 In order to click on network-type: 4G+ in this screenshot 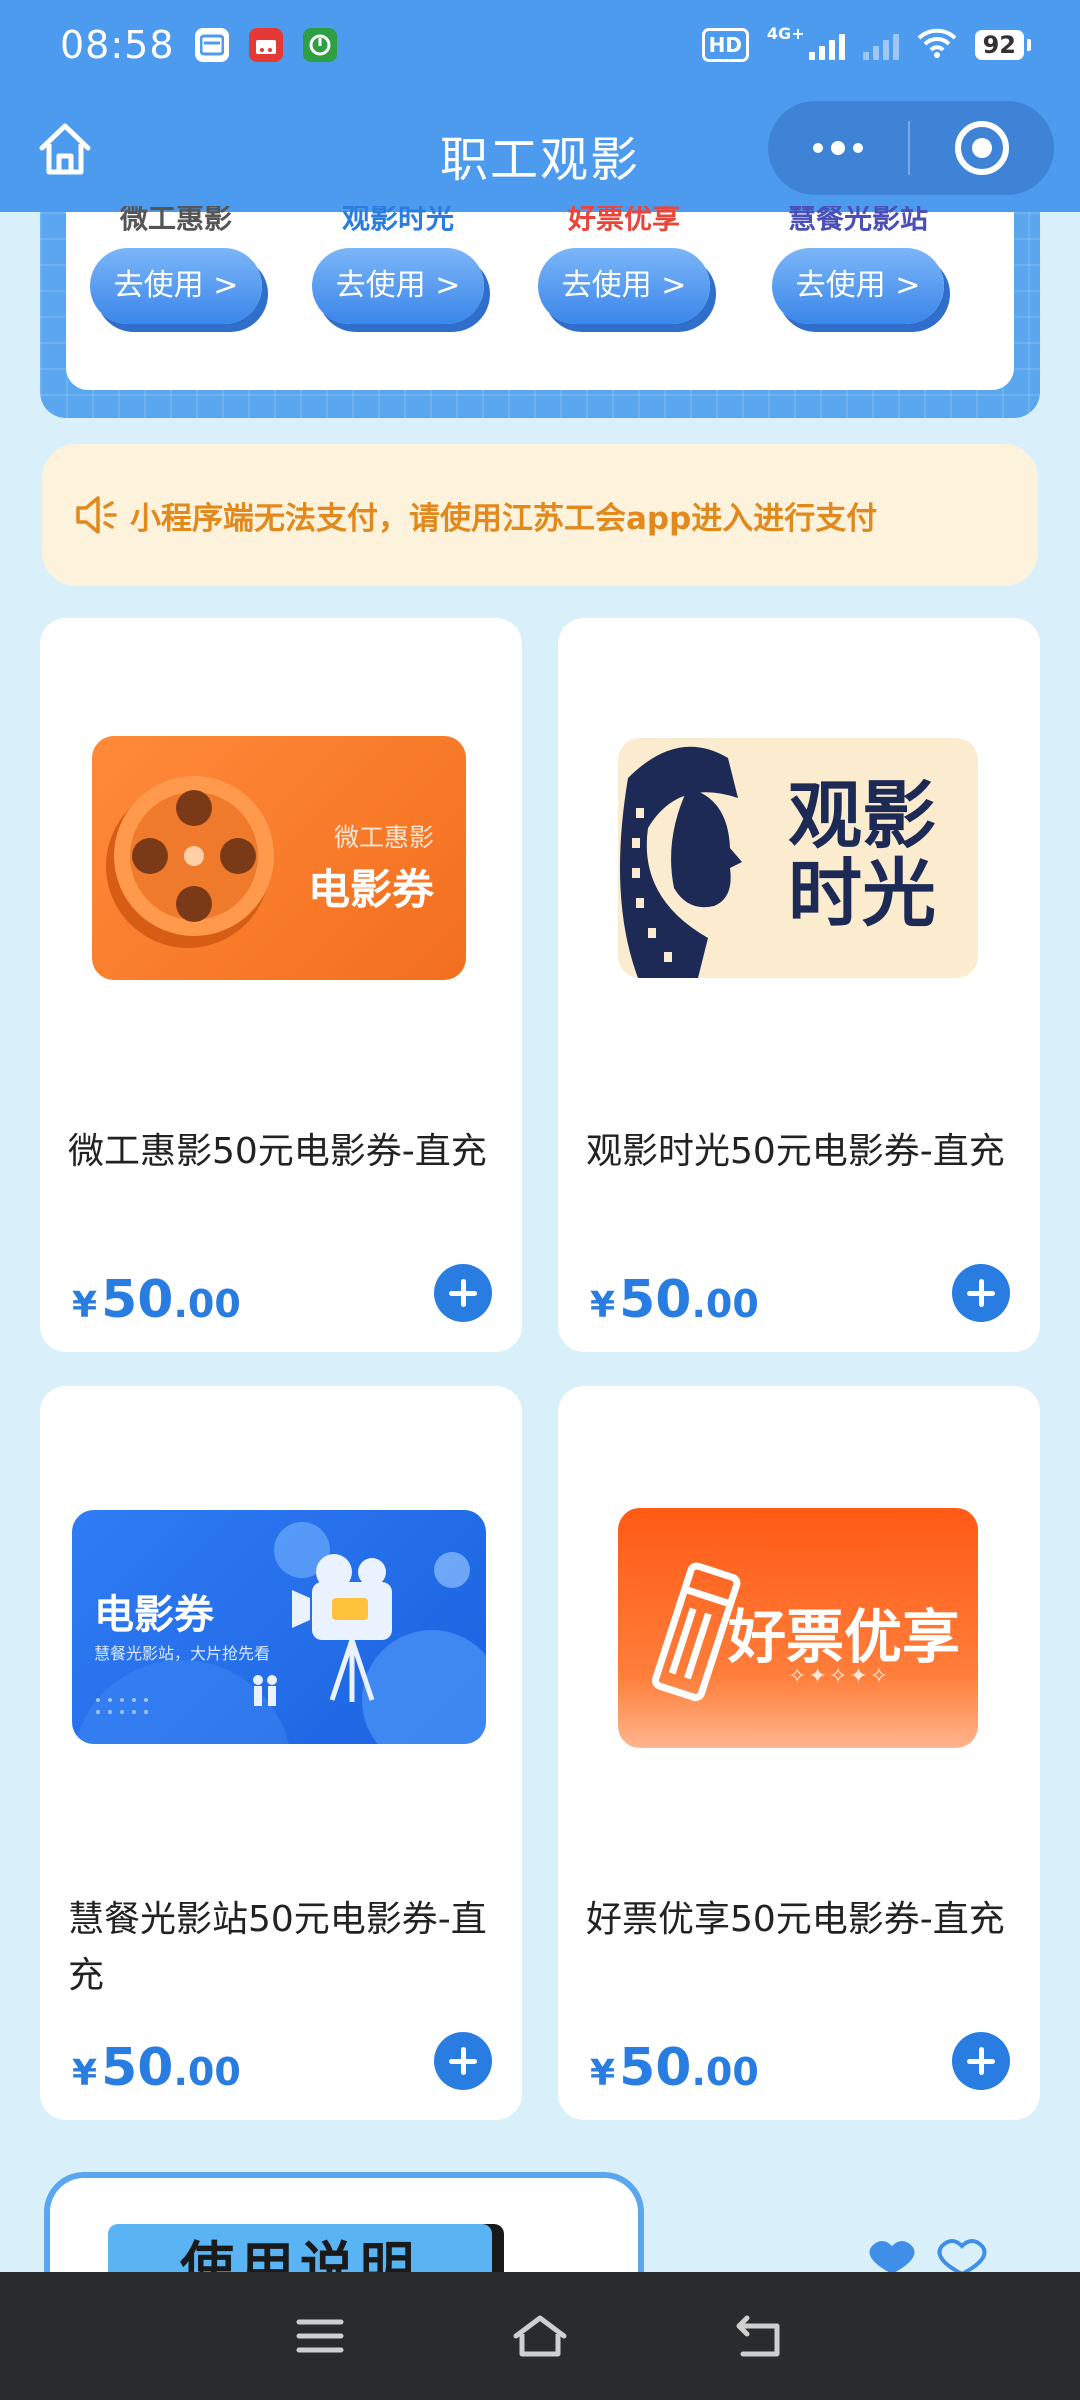, I will do `click(785, 33)`.